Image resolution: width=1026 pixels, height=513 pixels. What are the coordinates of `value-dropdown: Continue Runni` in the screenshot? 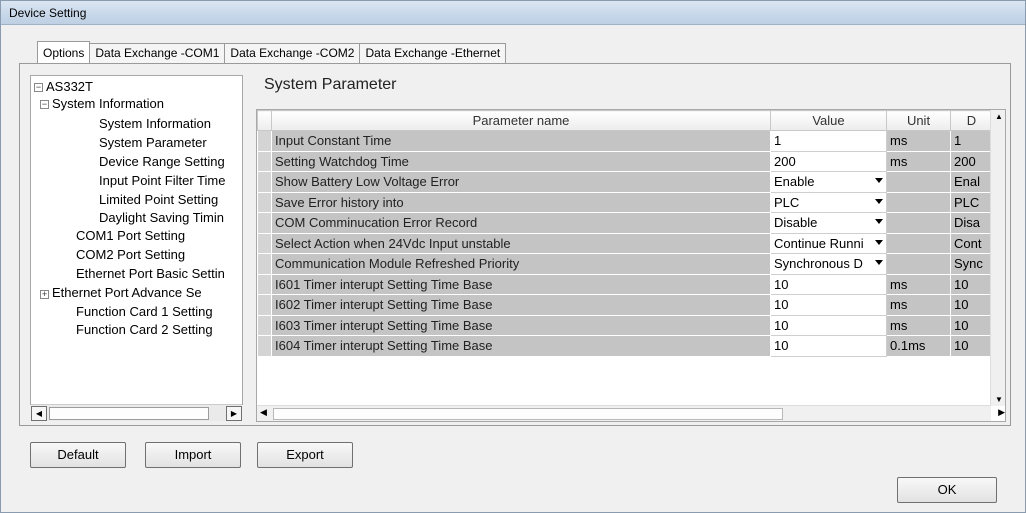 It's located at (828, 243).